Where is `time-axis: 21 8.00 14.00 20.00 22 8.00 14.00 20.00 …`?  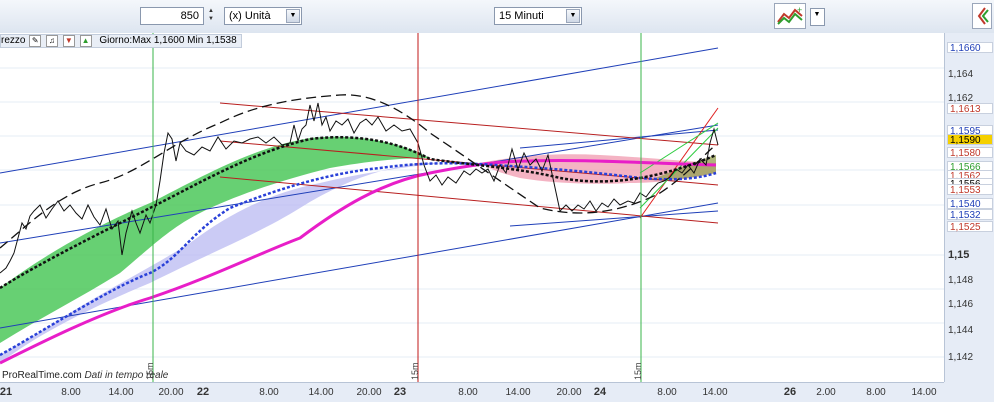
time-axis: 21 8.00 14.00 20.00 22 8.00 14.00 20.00 … is located at coordinates (472, 392).